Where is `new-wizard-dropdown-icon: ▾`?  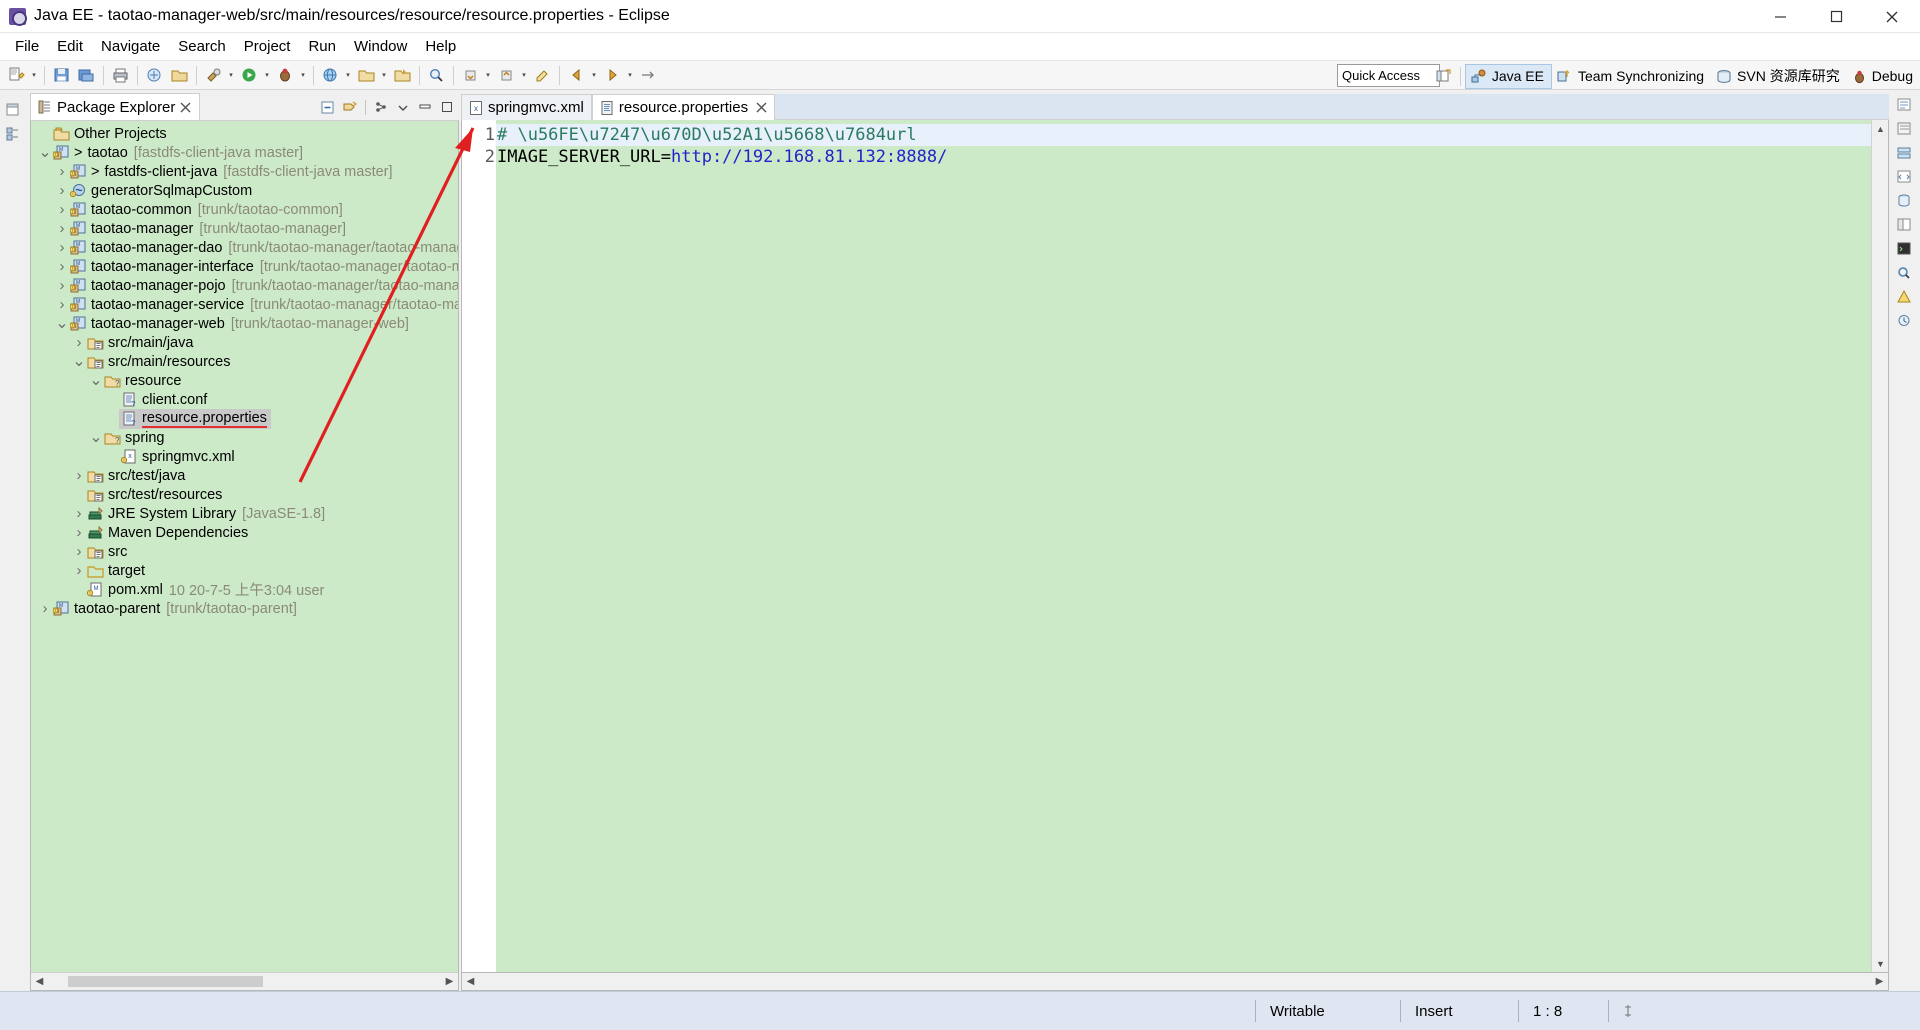 new-wizard-dropdown-icon: ▾ is located at coordinates (34, 75).